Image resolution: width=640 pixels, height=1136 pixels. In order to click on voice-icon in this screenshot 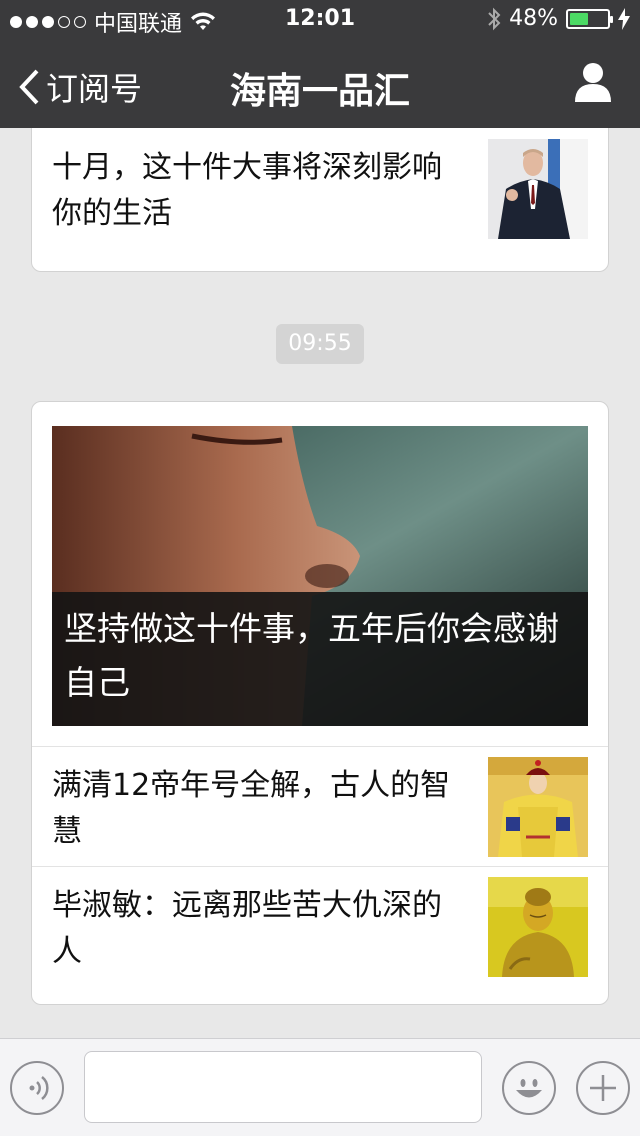, I will do `click(39, 1088)`.